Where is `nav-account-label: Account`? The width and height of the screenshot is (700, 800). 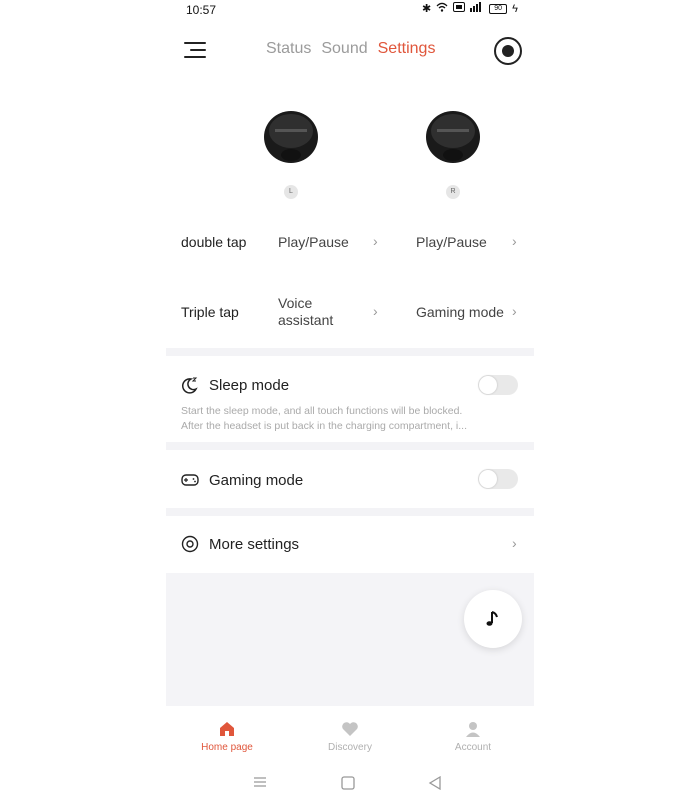 nav-account-label: Account is located at coordinates (473, 747).